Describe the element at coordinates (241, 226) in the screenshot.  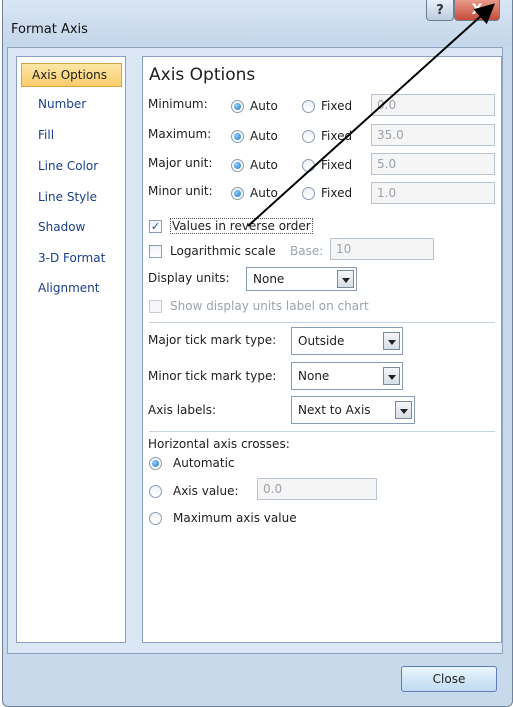
I see `values-reverse-label: Values in reverse order` at that location.